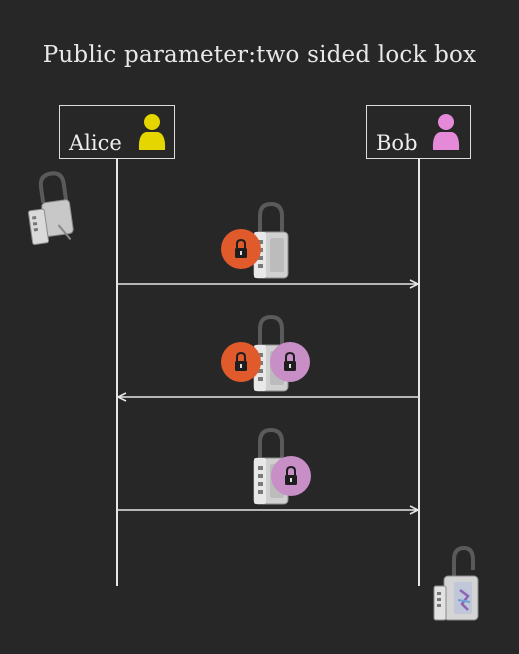 The height and width of the screenshot is (654, 519). What do you see at coordinates (456, 583) in the screenshot?
I see `bob-open-lockbox-icon` at bounding box center [456, 583].